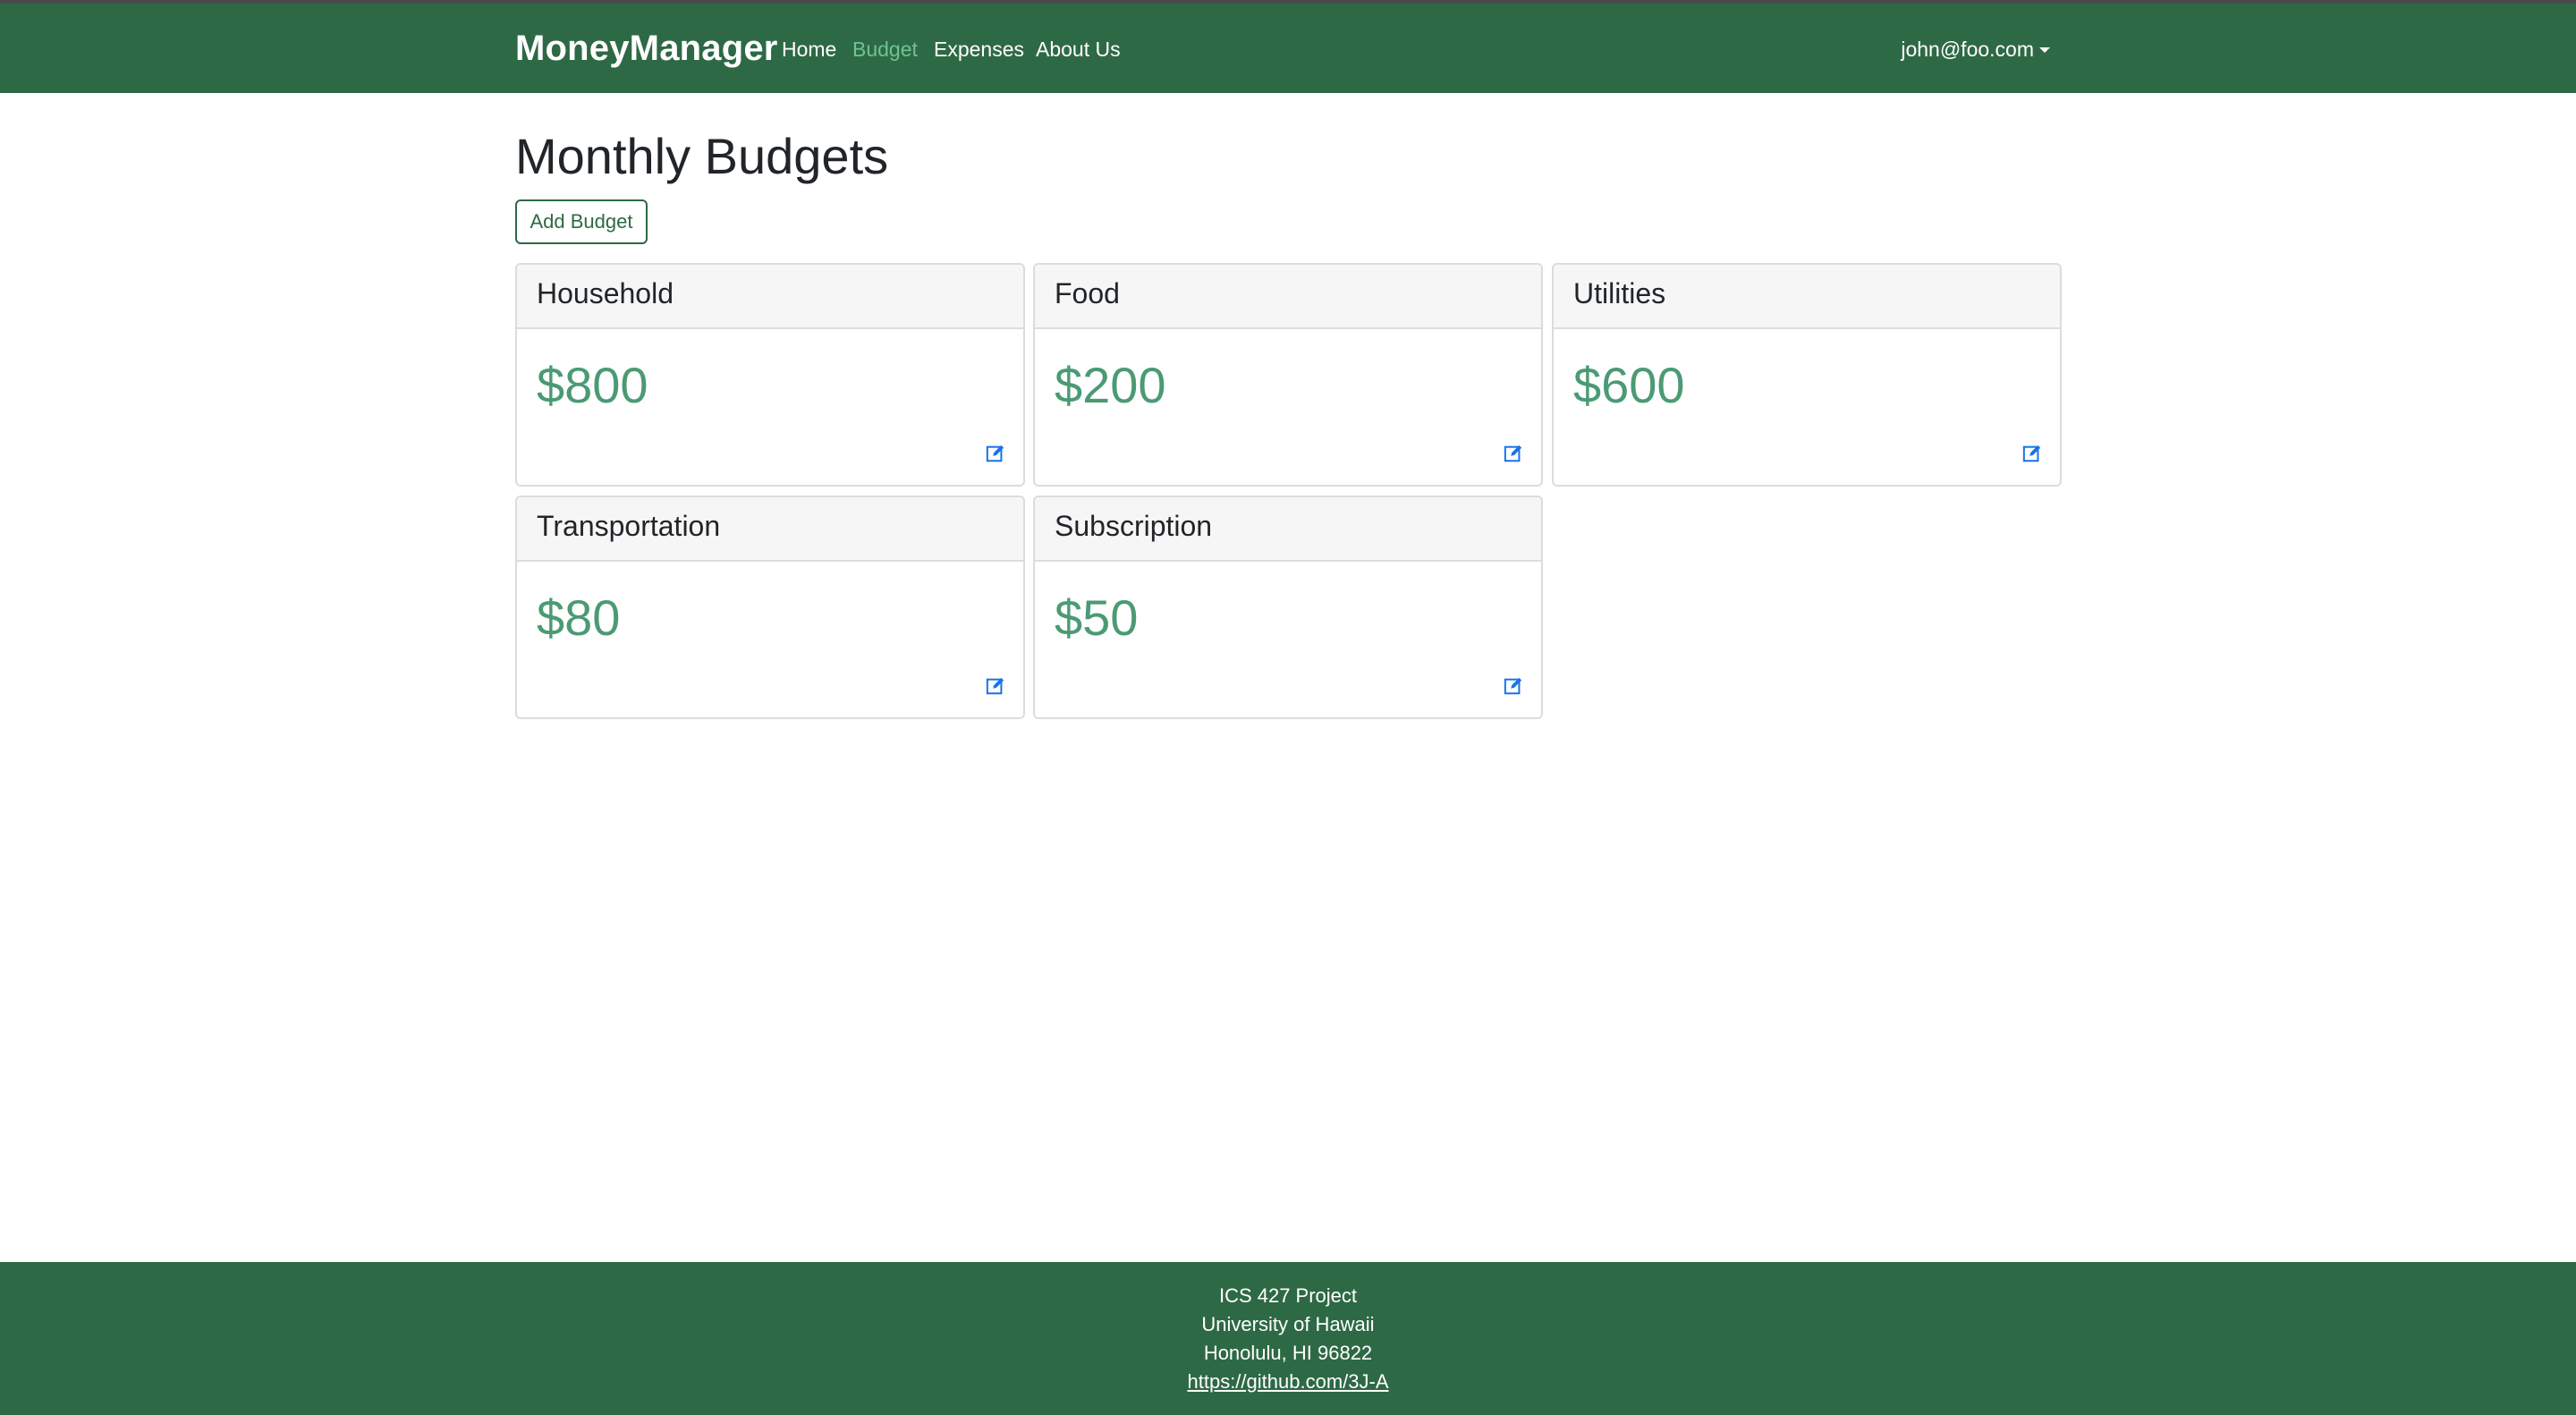 The image size is (2576, 1415). I want to click on budget-card-title: Utilities, so click(1807, 297).